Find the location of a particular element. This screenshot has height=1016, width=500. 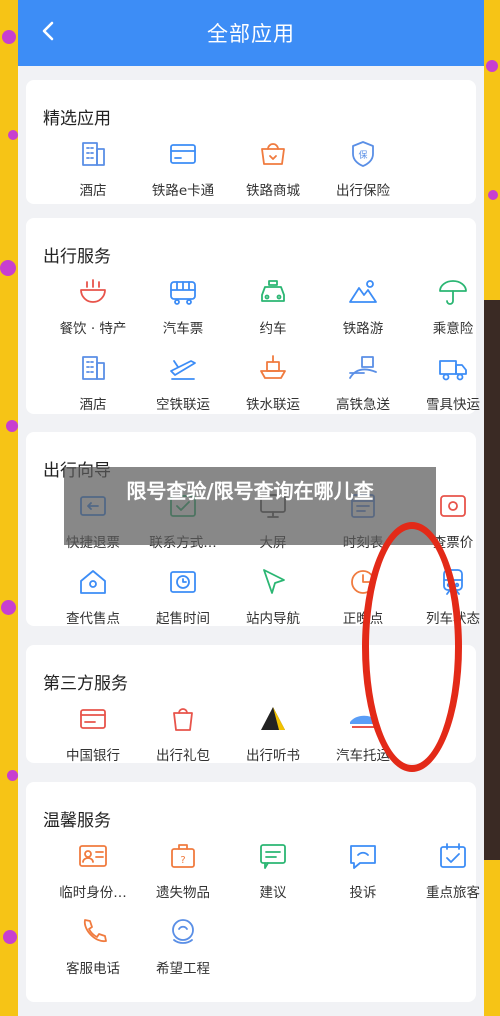

app-shortcut: 重点旅客 is located at coordinates (446, 874).